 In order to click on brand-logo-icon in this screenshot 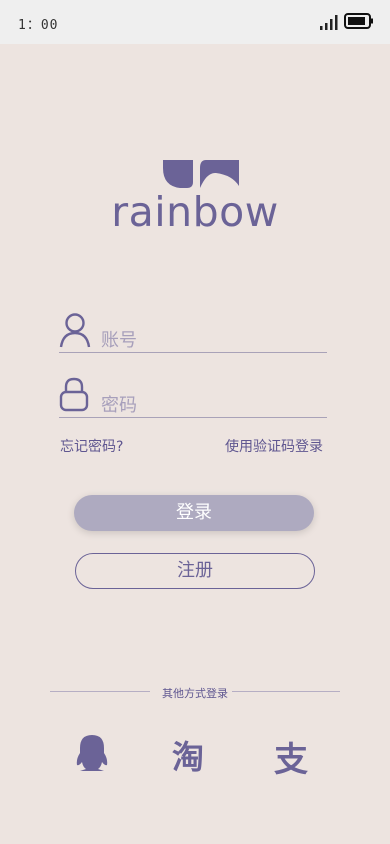, I will do `click(201, 174)`.